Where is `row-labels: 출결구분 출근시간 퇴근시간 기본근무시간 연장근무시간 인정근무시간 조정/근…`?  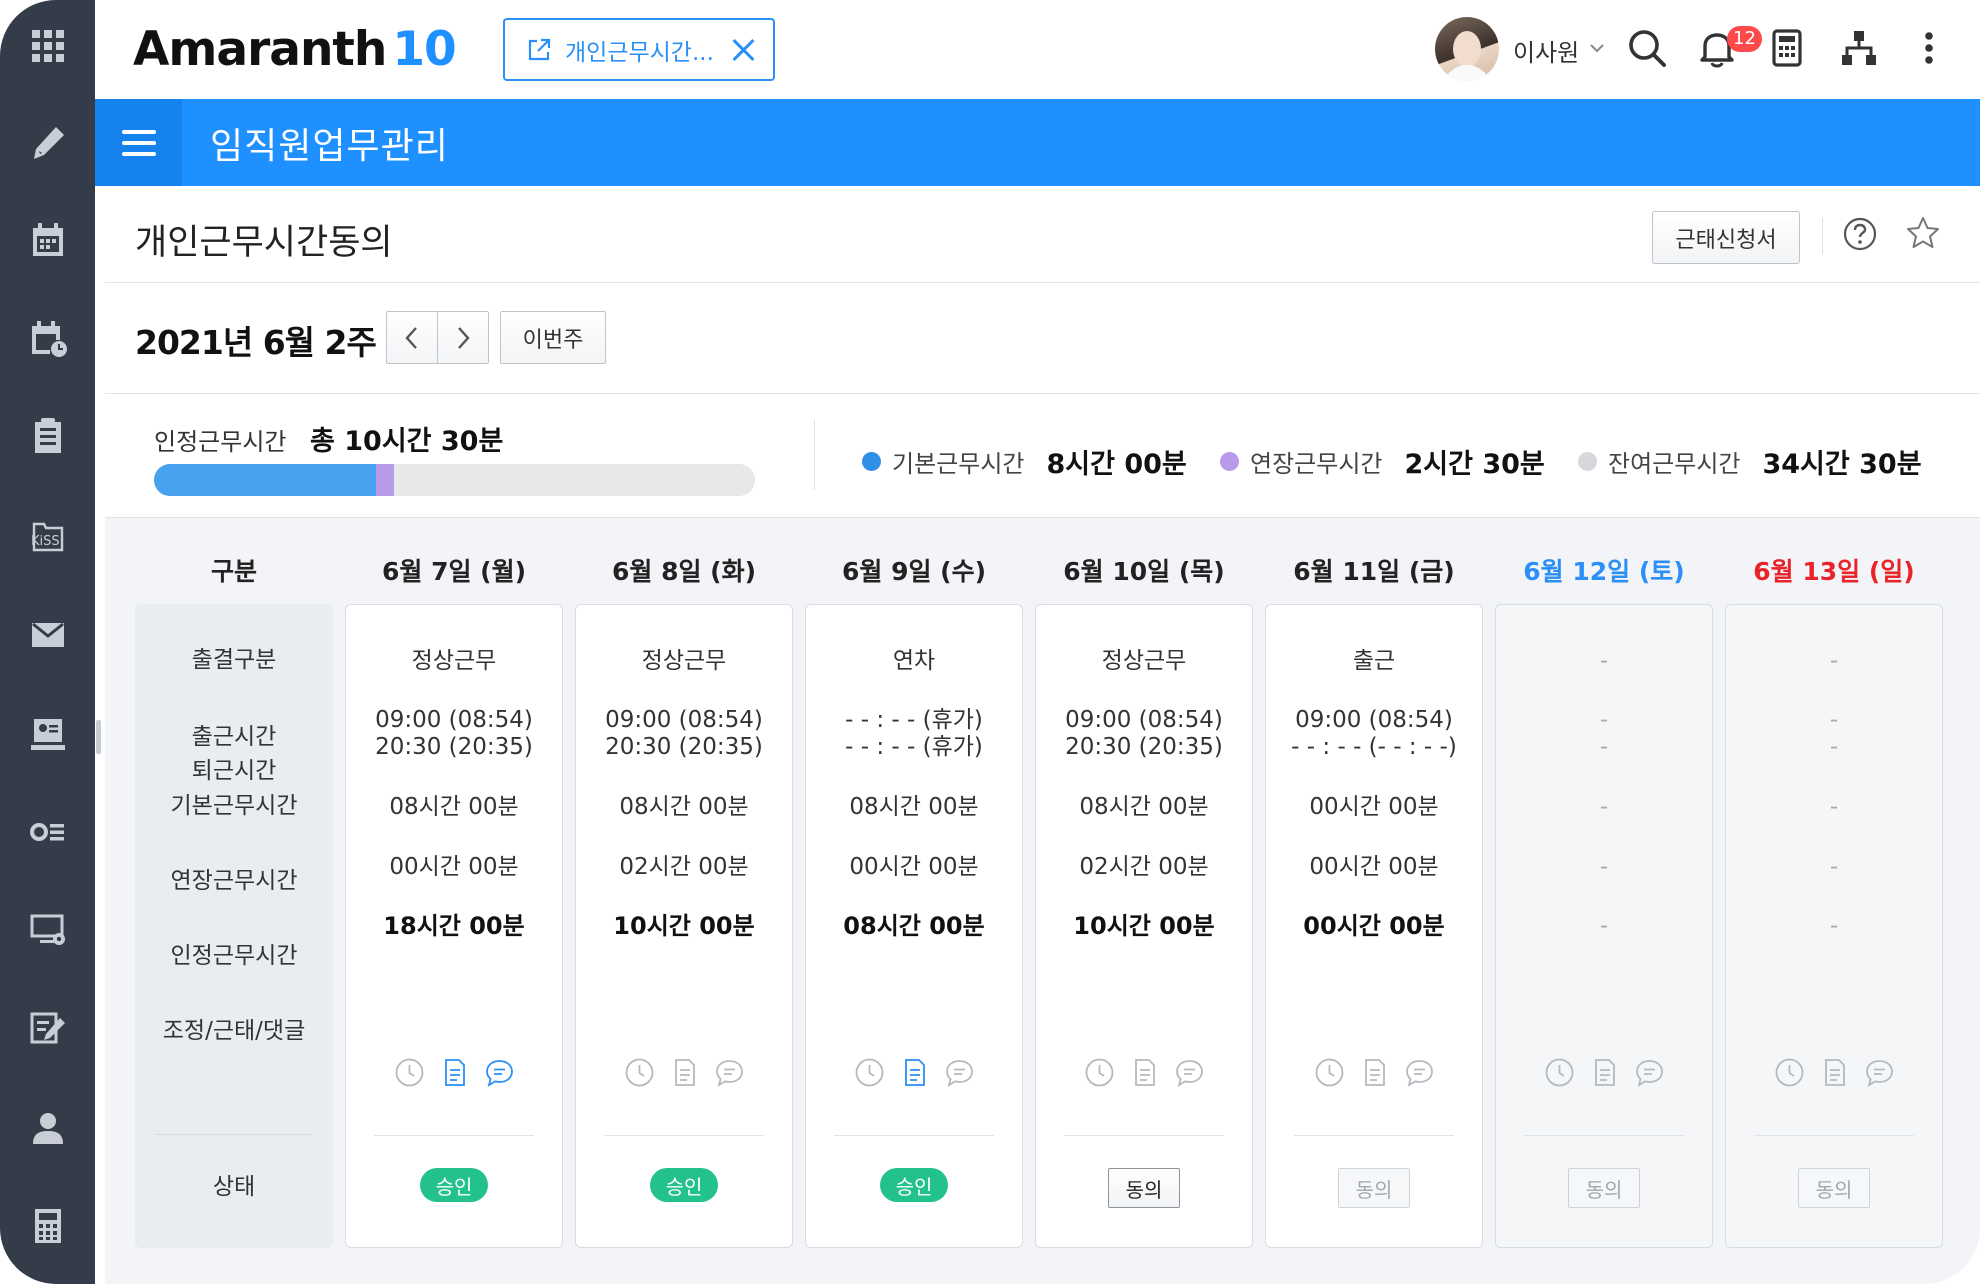 row-labels: 출결구분 출근시간 퇴근시간 기본근무시간 연장근무시간 인정근무시간 조정/근… is located at coordinates (234, 926).